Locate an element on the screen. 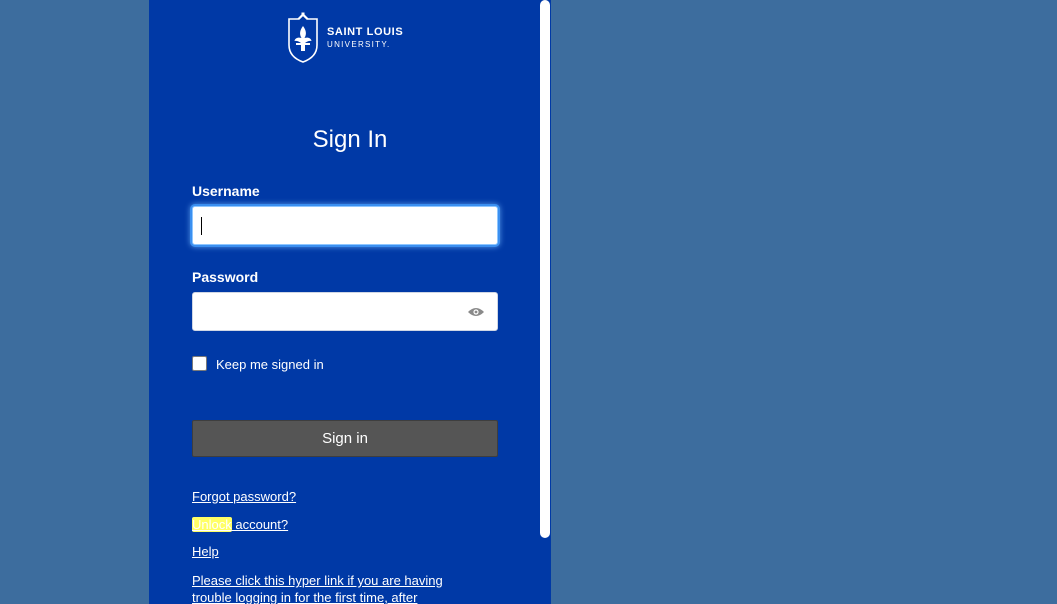 This screenshot has width=1057, height=604. sign-in-button: Sign in is located at coordinates (345, 438).